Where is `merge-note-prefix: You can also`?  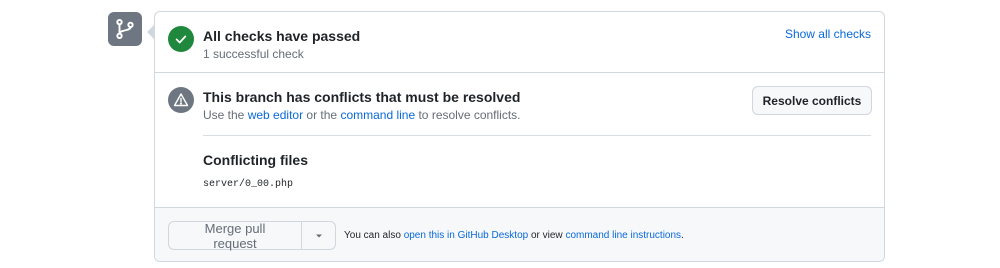
merge-note-prefix: You can also is located at coordinates (374, 235).